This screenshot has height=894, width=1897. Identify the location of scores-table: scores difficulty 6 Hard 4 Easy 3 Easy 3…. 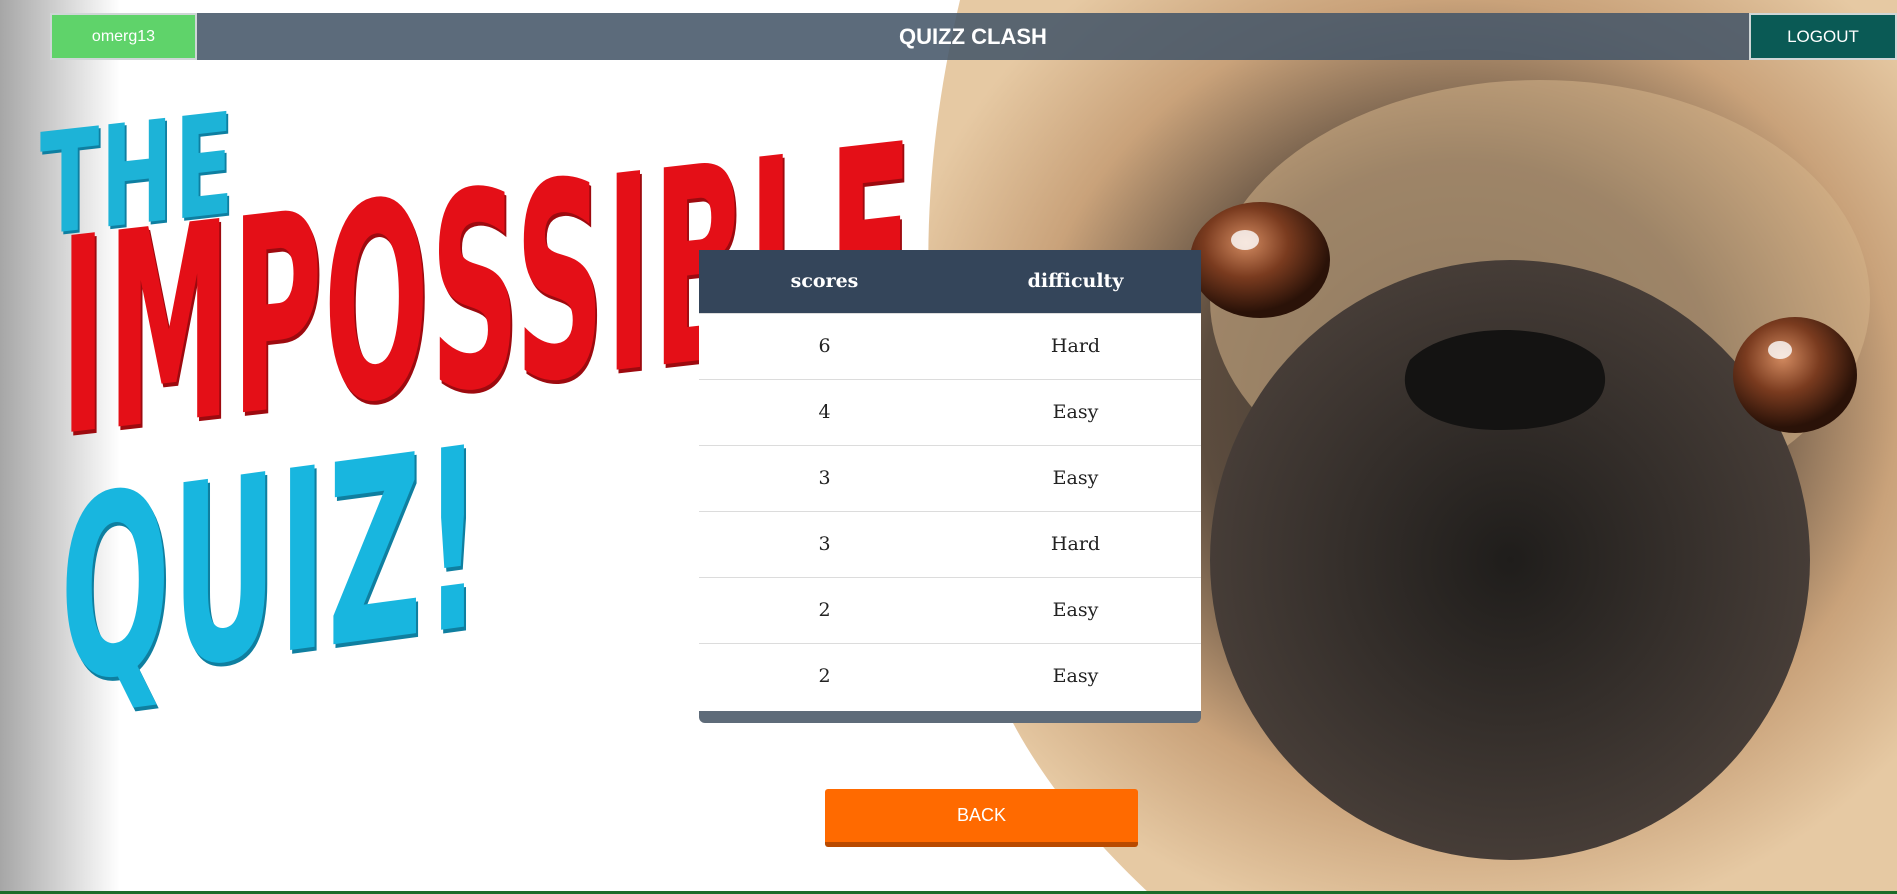
(950, 479).